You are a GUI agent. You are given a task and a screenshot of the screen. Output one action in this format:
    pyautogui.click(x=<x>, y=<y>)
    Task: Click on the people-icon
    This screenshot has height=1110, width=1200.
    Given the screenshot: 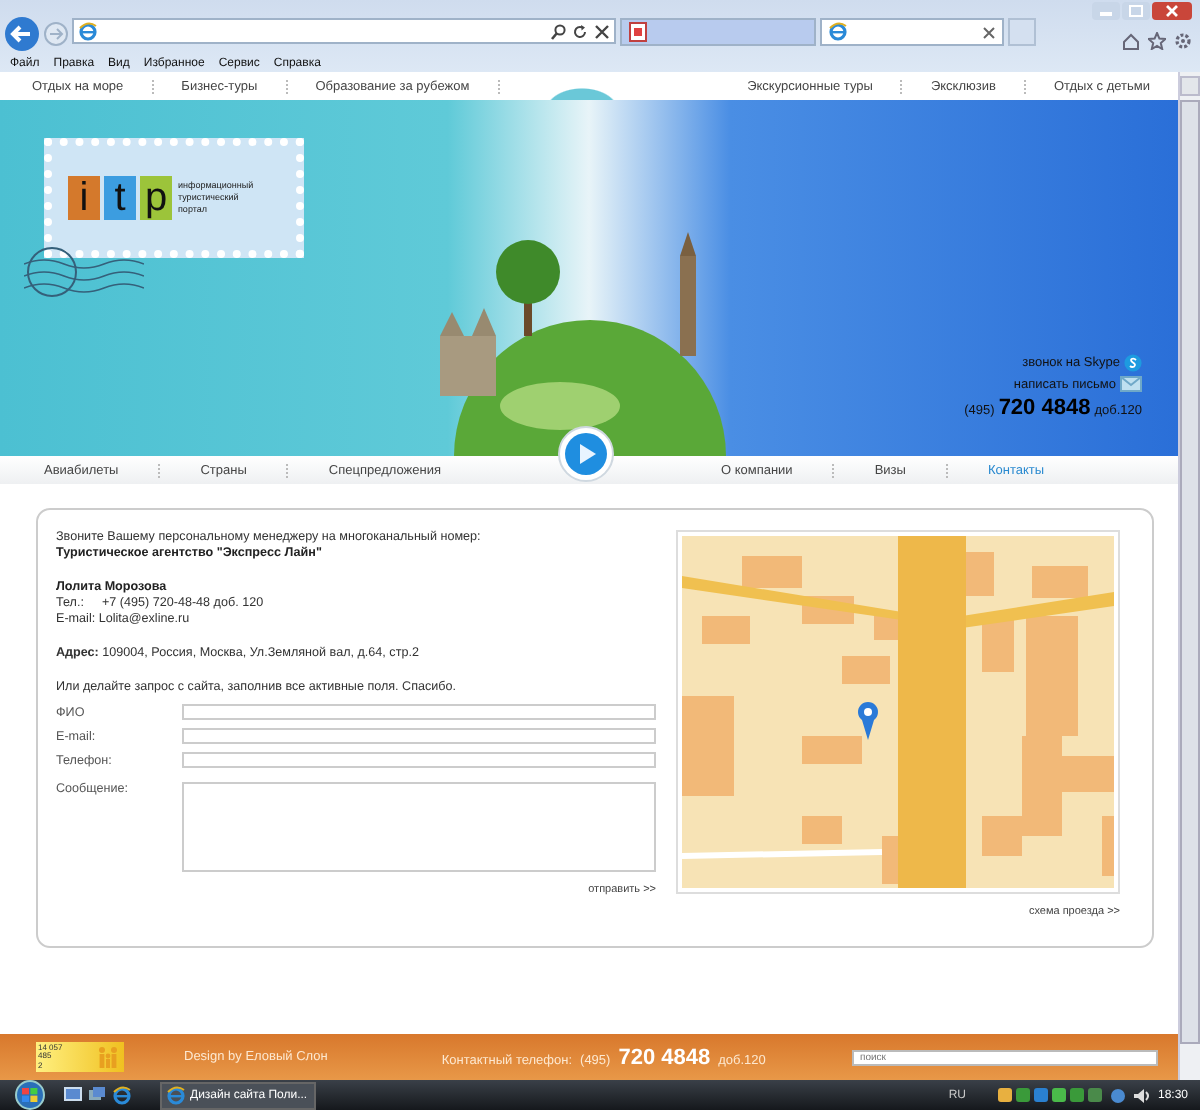 What is the action you would take?
    pyautogui.click(x=108, y=1057)
    